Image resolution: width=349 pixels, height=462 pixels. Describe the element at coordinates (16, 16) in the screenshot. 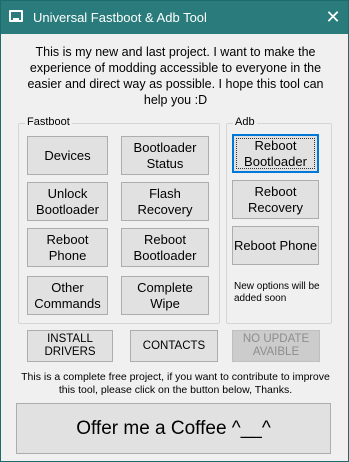

I see `terminal-icon` at that location.